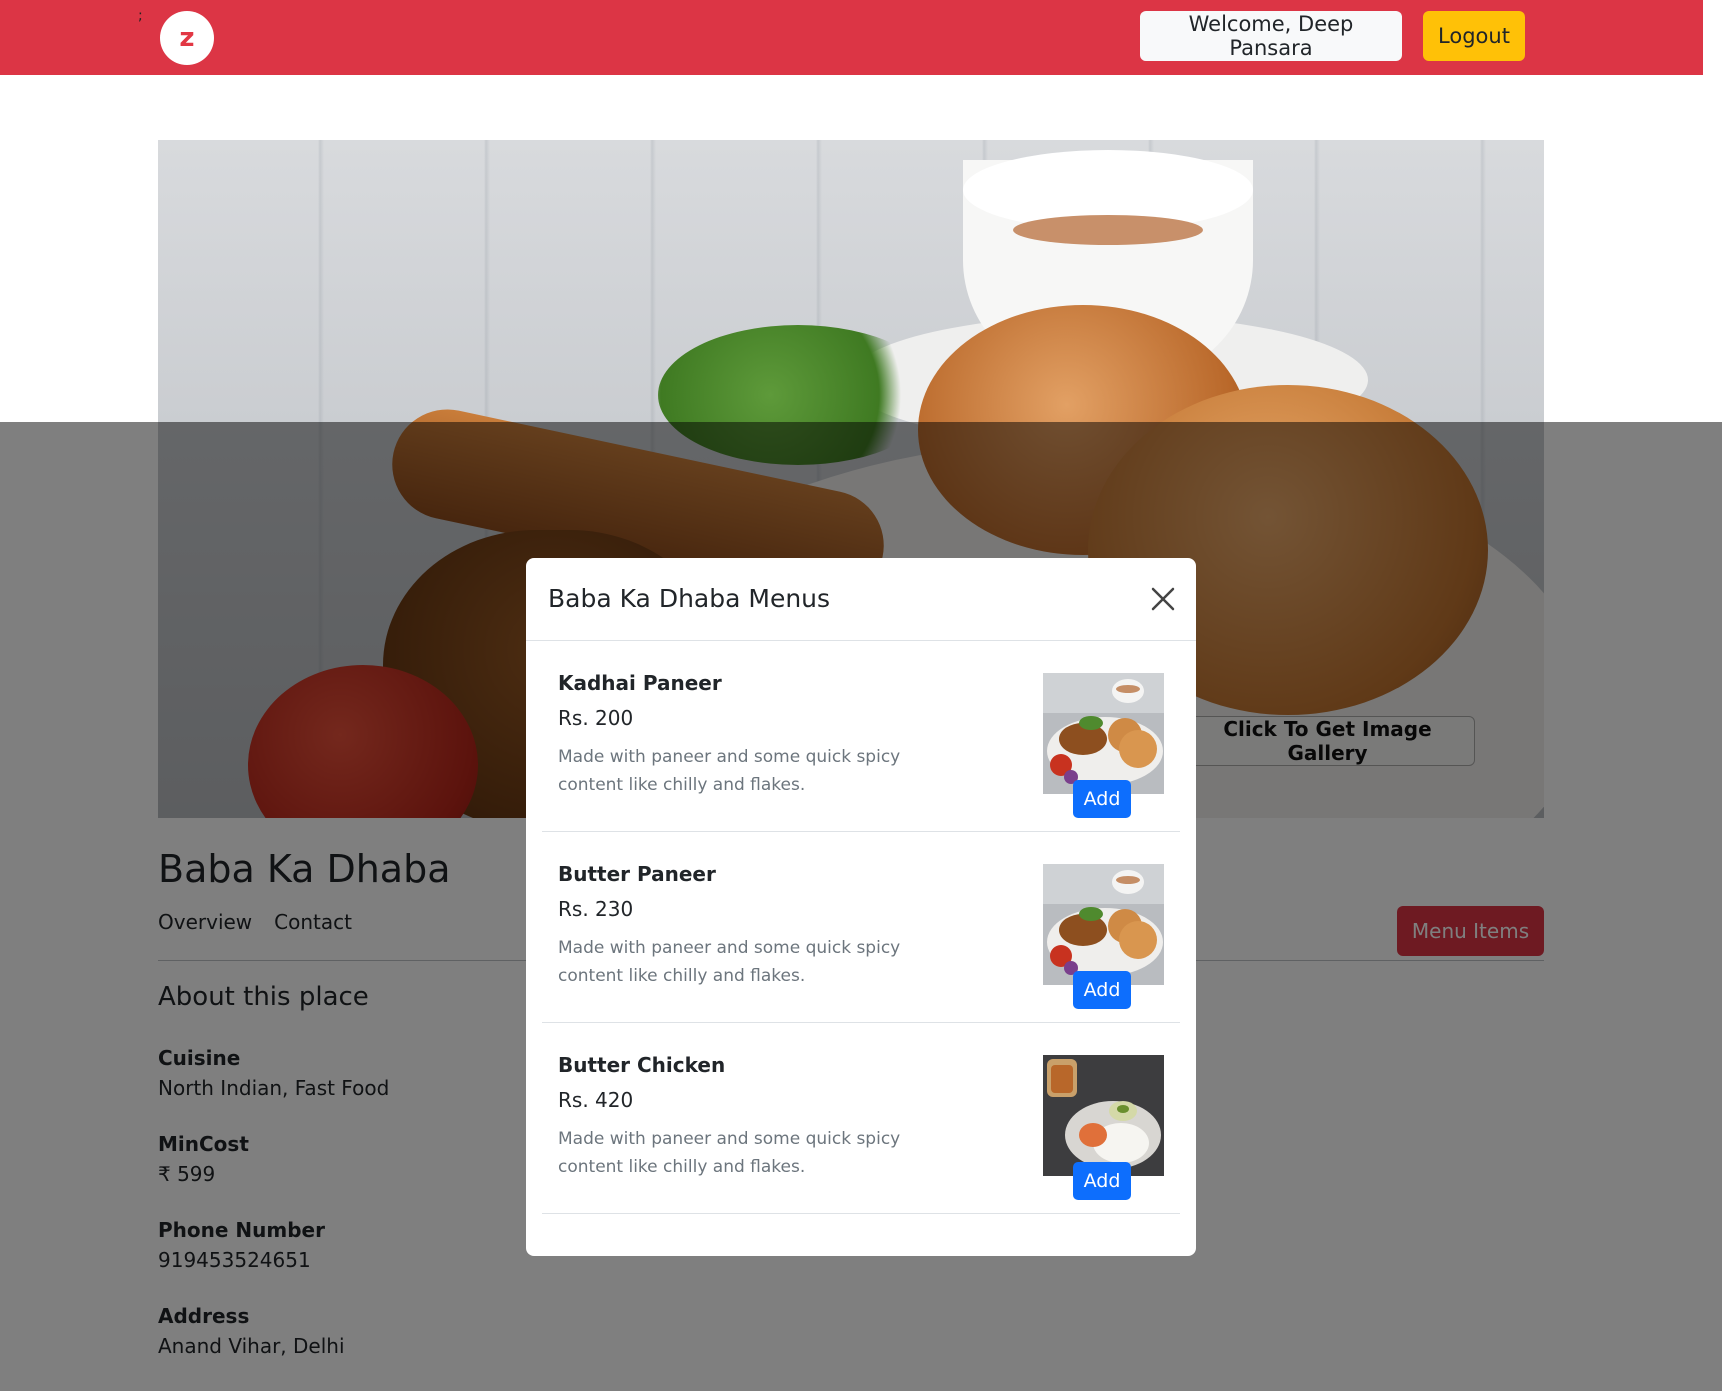  I want to click on modal-title: Baba Ka Dhaba Menus, so click(689, 598).